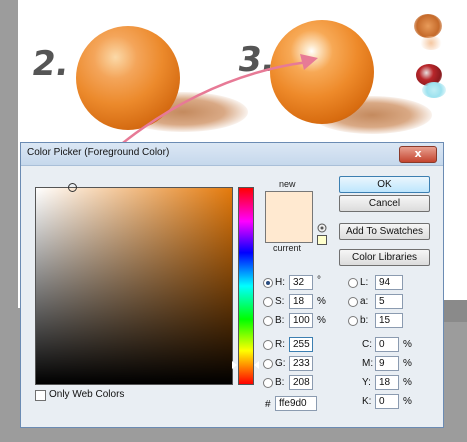  I want to click on green-label: G:, so click(280, 363).